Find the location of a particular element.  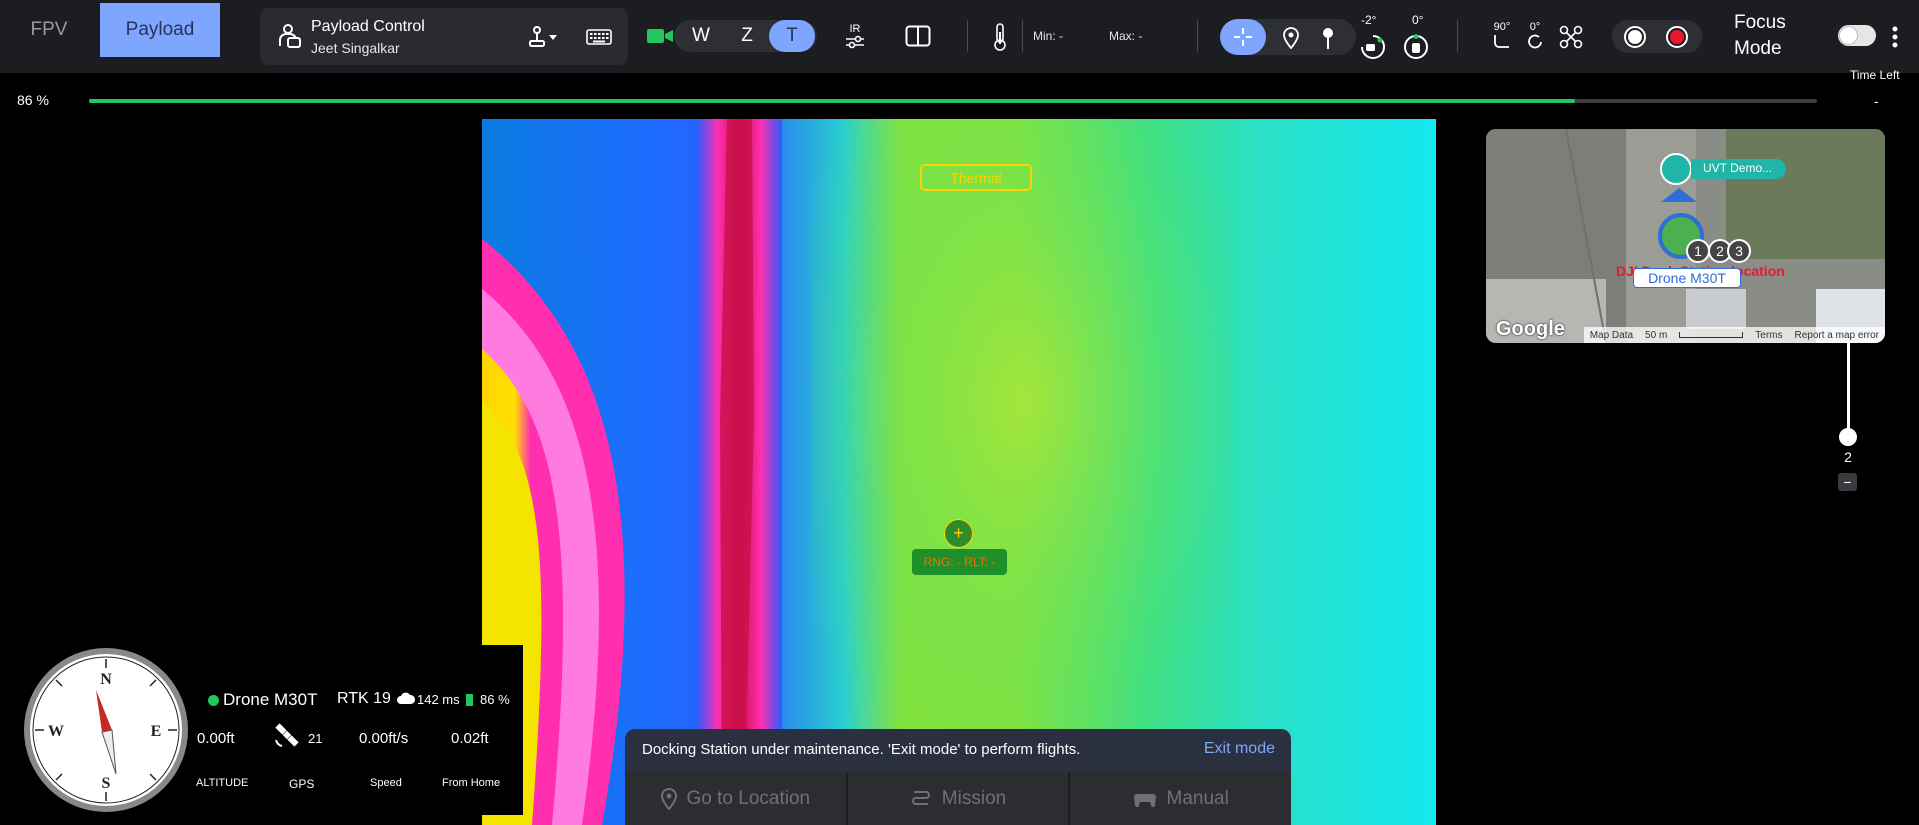

target-crosshair-icon: + is located at coordinates (958, 533).